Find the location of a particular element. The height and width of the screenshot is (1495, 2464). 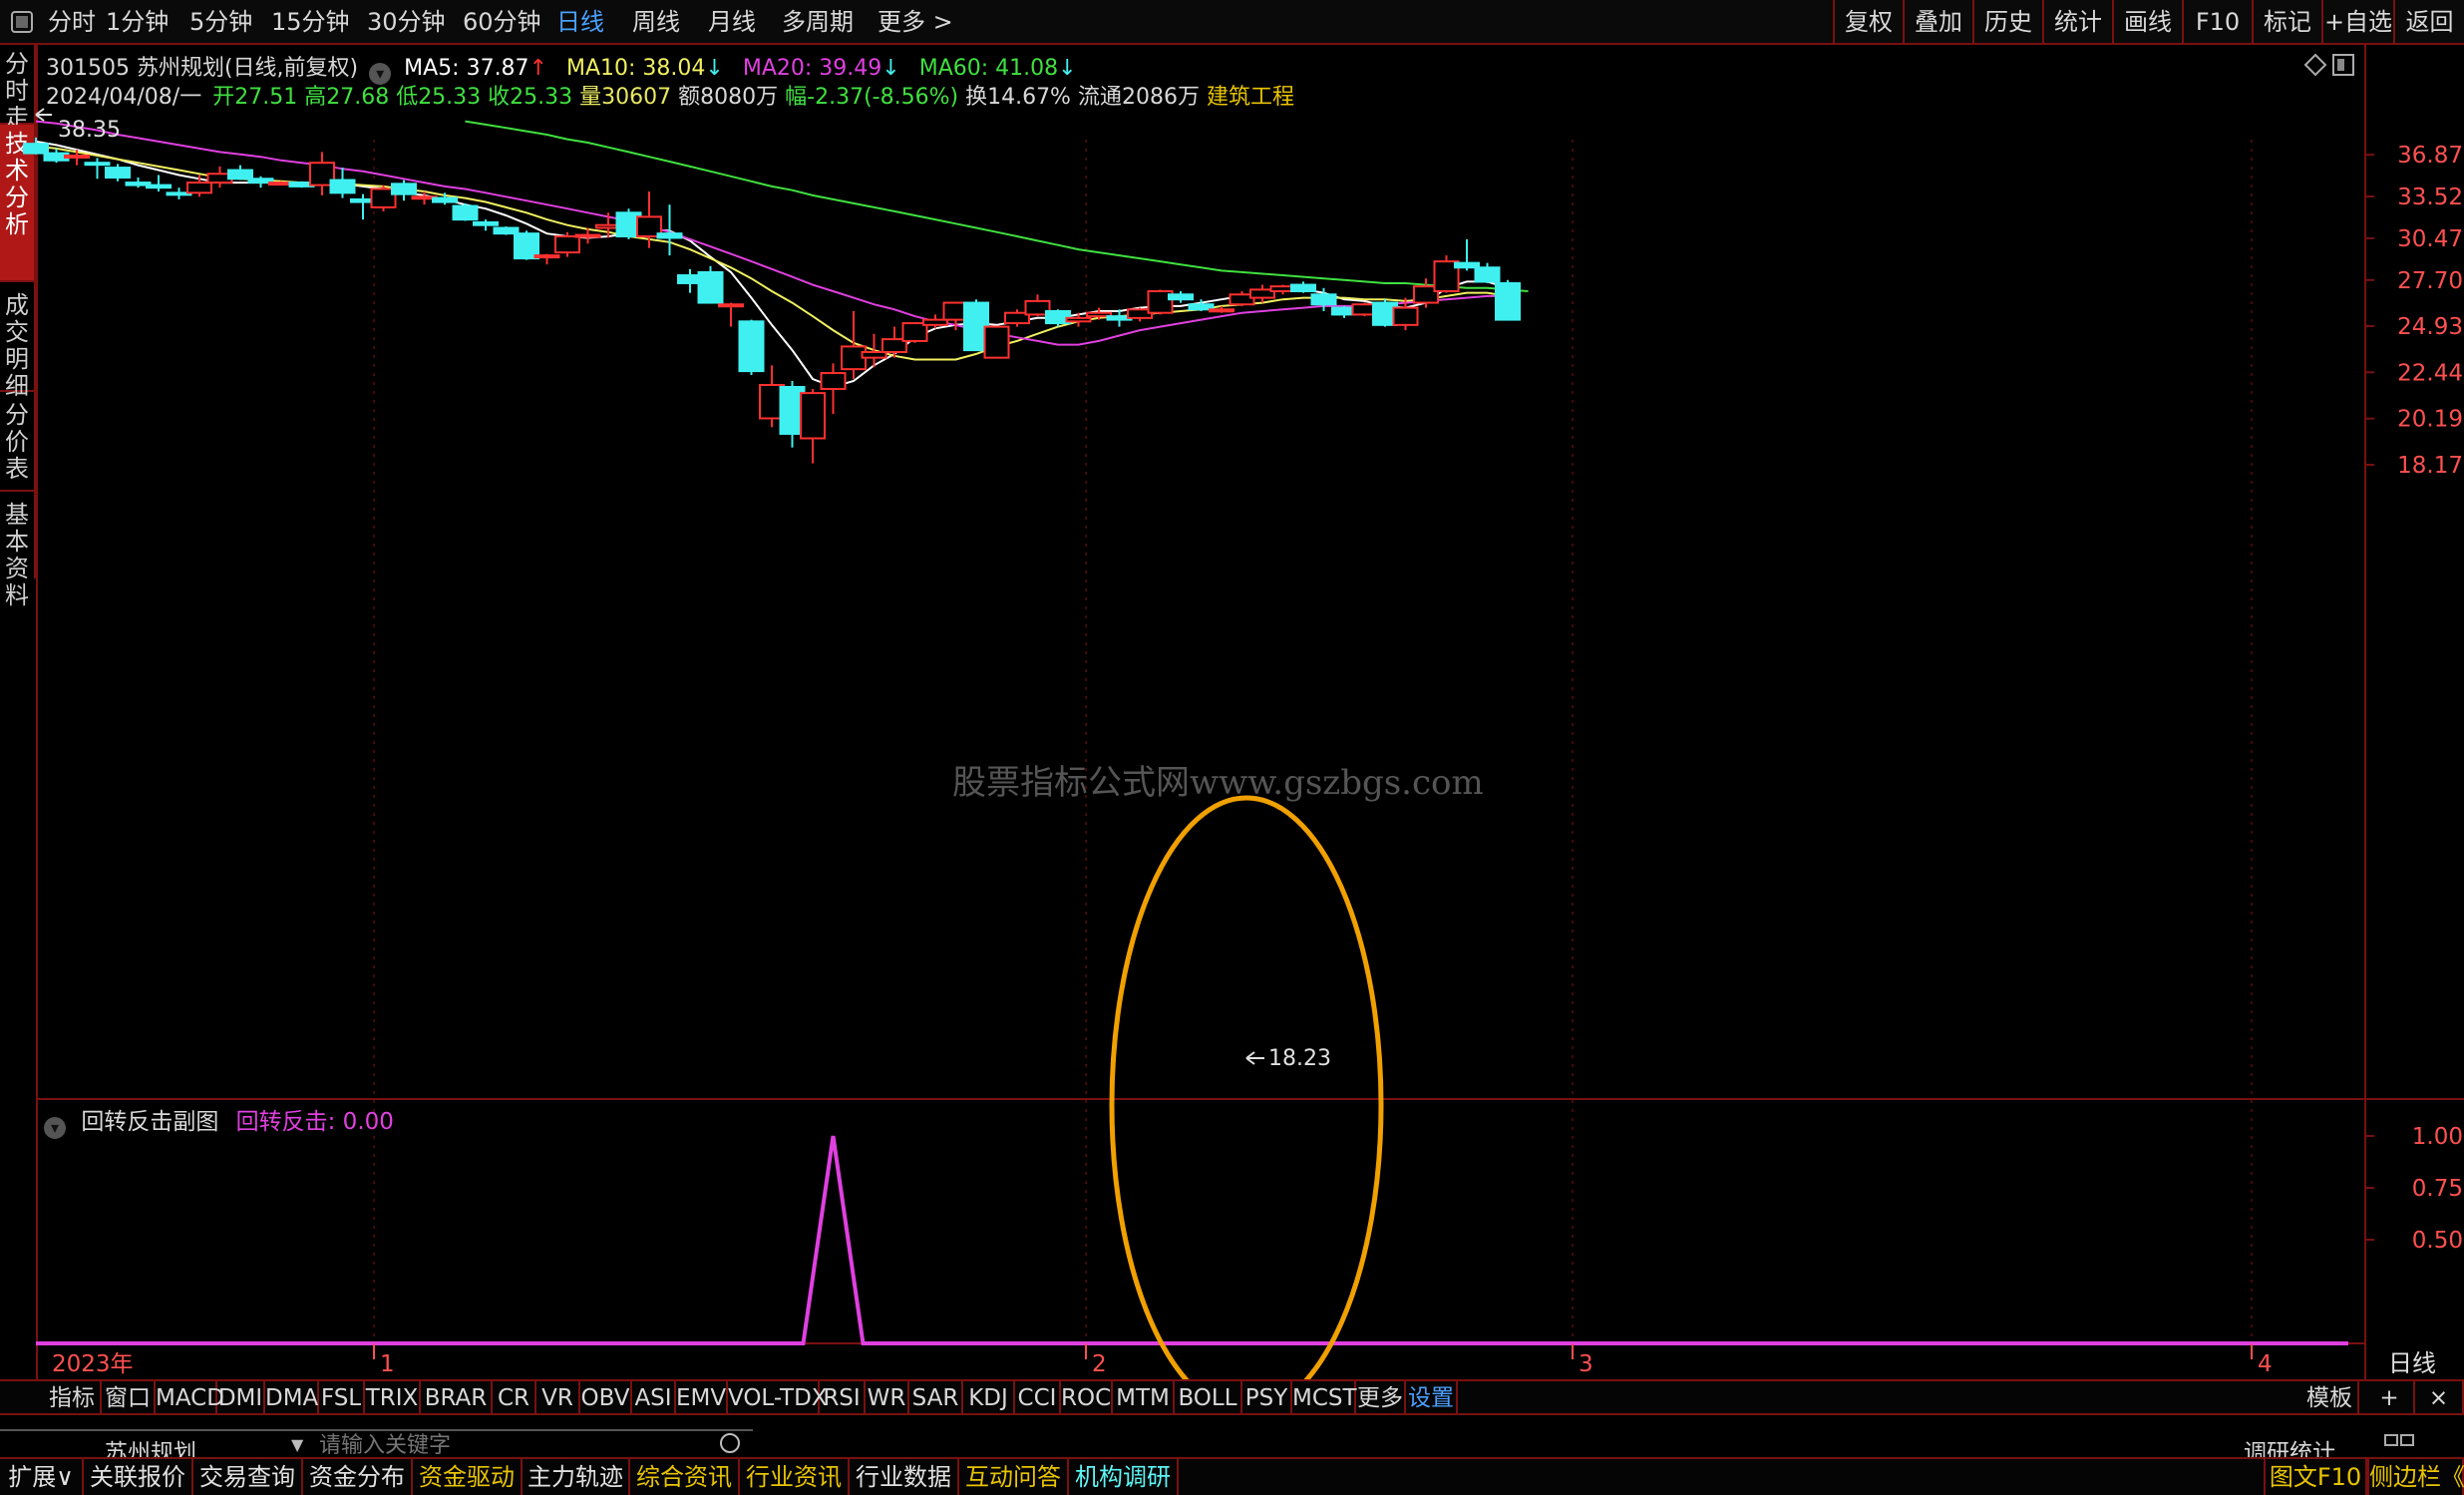

sidebar-toggle: 侧边栏《 is located at coordinates (2415, 1477).